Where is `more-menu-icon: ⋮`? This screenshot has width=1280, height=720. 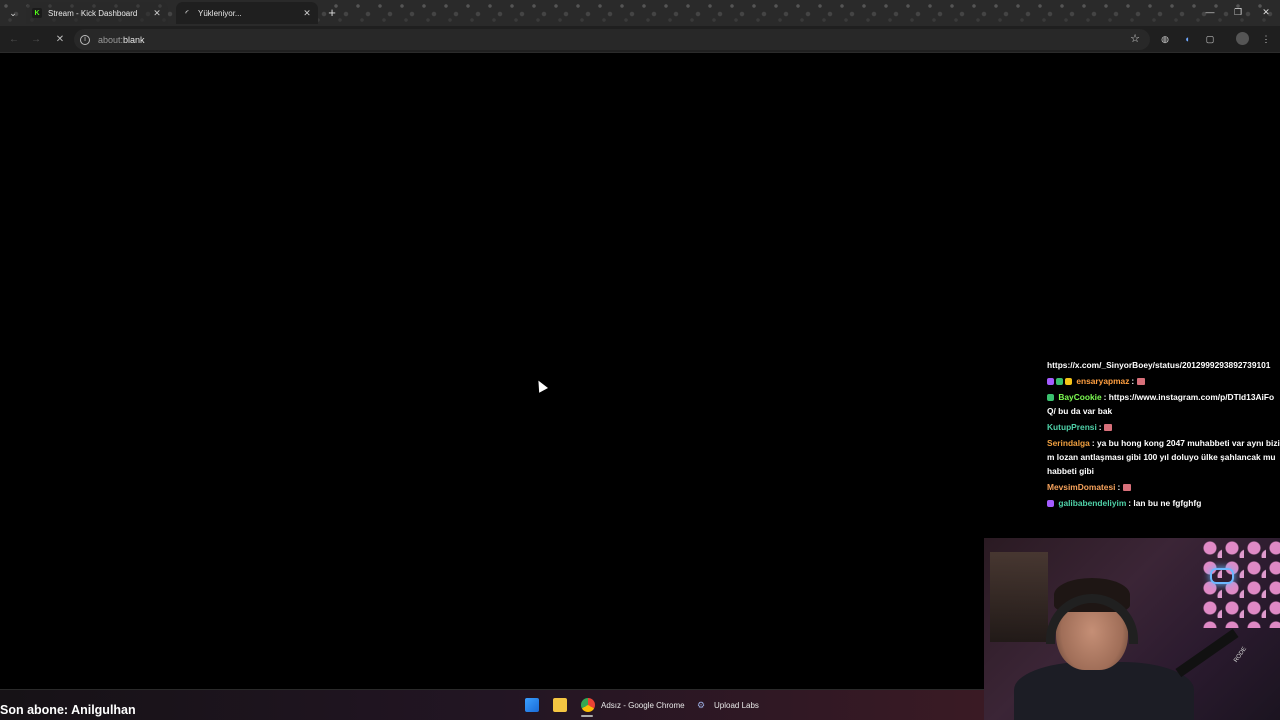
more-menu-icon: ⋮ is located at coordinates (1266, 39).